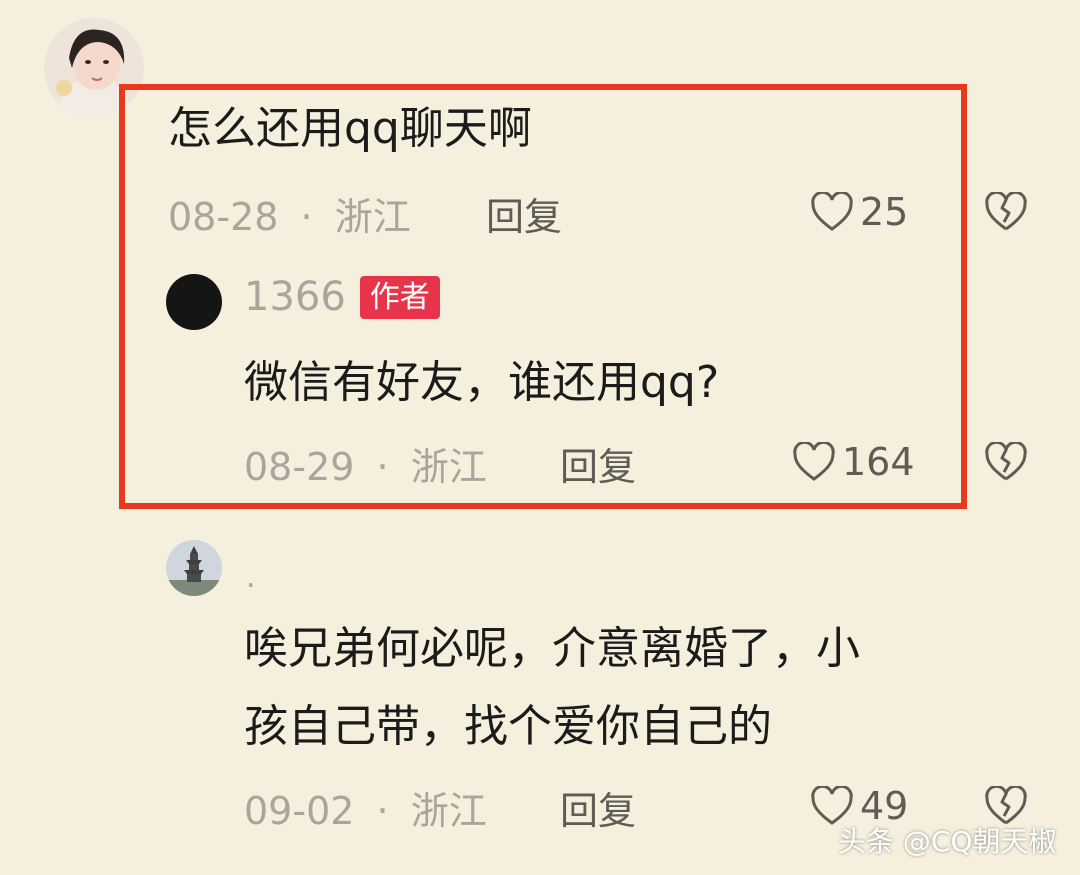 Image resolution: width=1080 pixels, height=875 pixels. Describe the element at coordinates (289, 213) in the screenshot. I see `comment-date: 08-28 · 浙江` at that location.